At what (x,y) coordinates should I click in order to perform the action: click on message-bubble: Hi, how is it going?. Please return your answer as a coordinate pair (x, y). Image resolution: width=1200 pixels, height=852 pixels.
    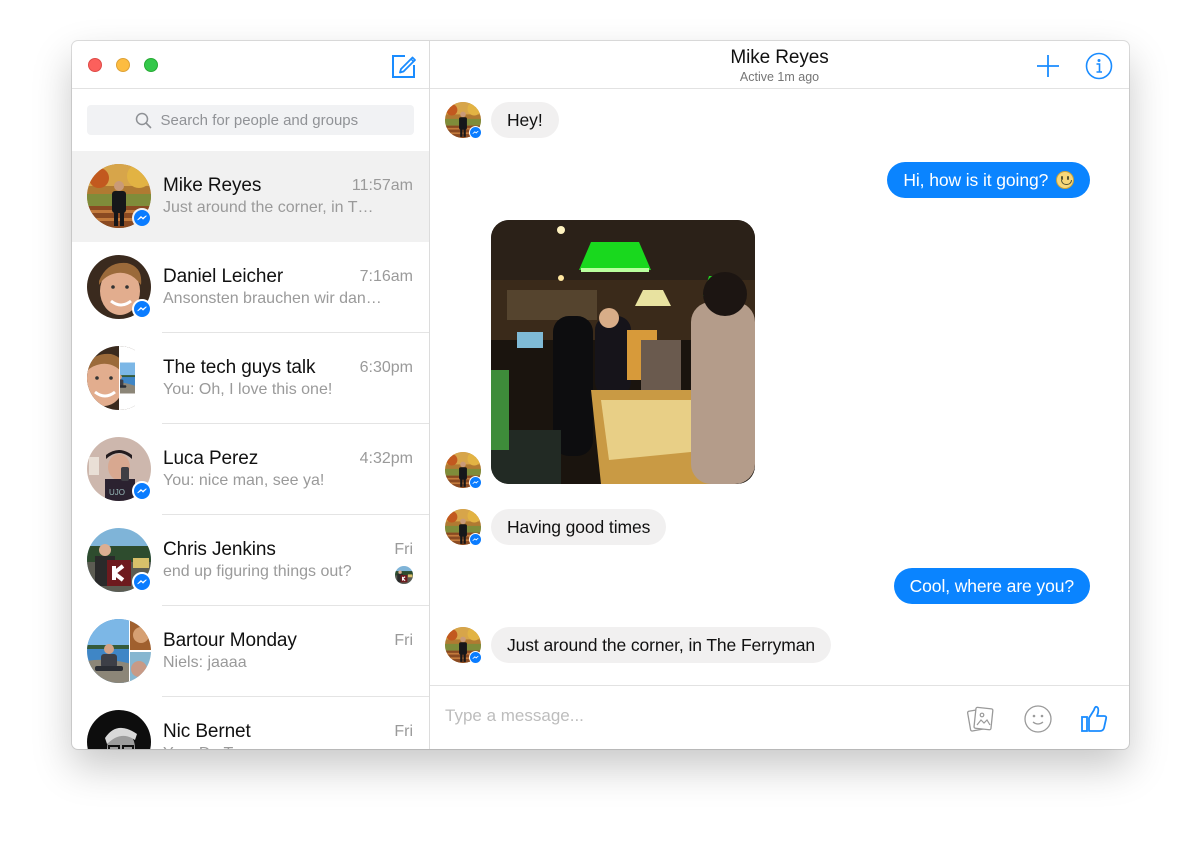
    Looking at the image, I should click on (988, 180).